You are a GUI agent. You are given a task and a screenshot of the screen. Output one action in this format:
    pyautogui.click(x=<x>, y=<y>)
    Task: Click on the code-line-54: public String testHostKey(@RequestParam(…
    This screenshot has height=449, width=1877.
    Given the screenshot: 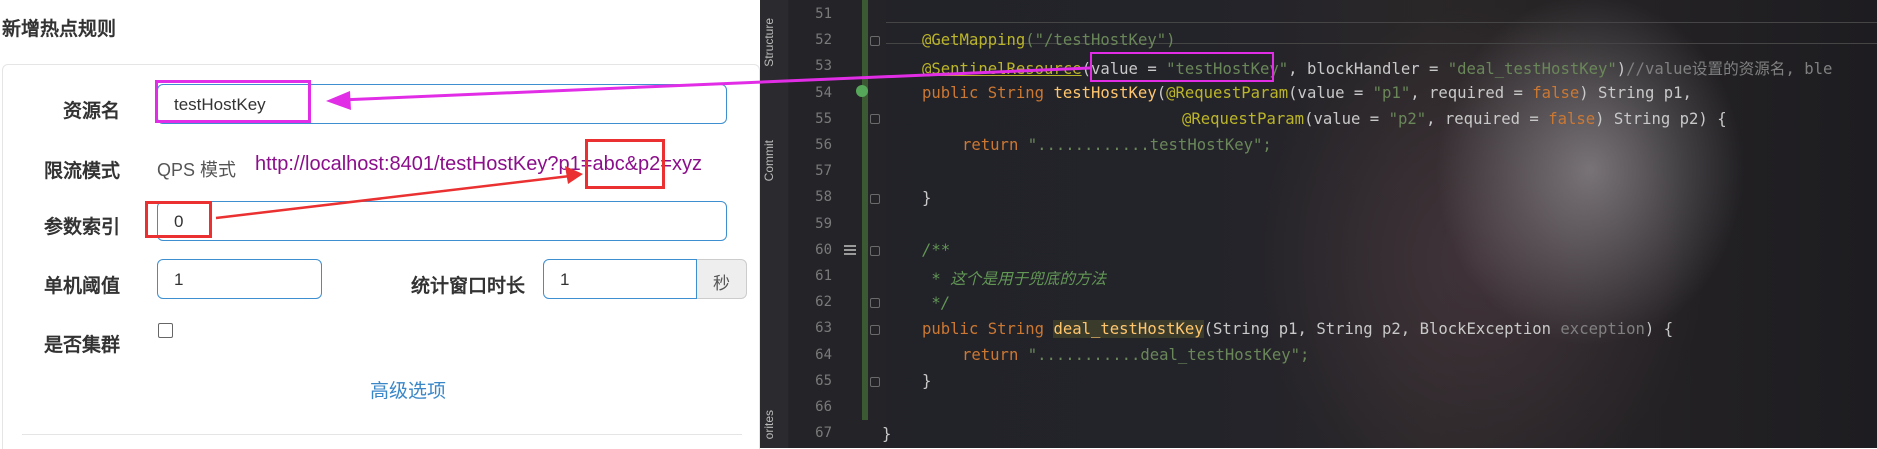 What is the action you would take?
    pyautogui.click(x=1307, y=93)
    